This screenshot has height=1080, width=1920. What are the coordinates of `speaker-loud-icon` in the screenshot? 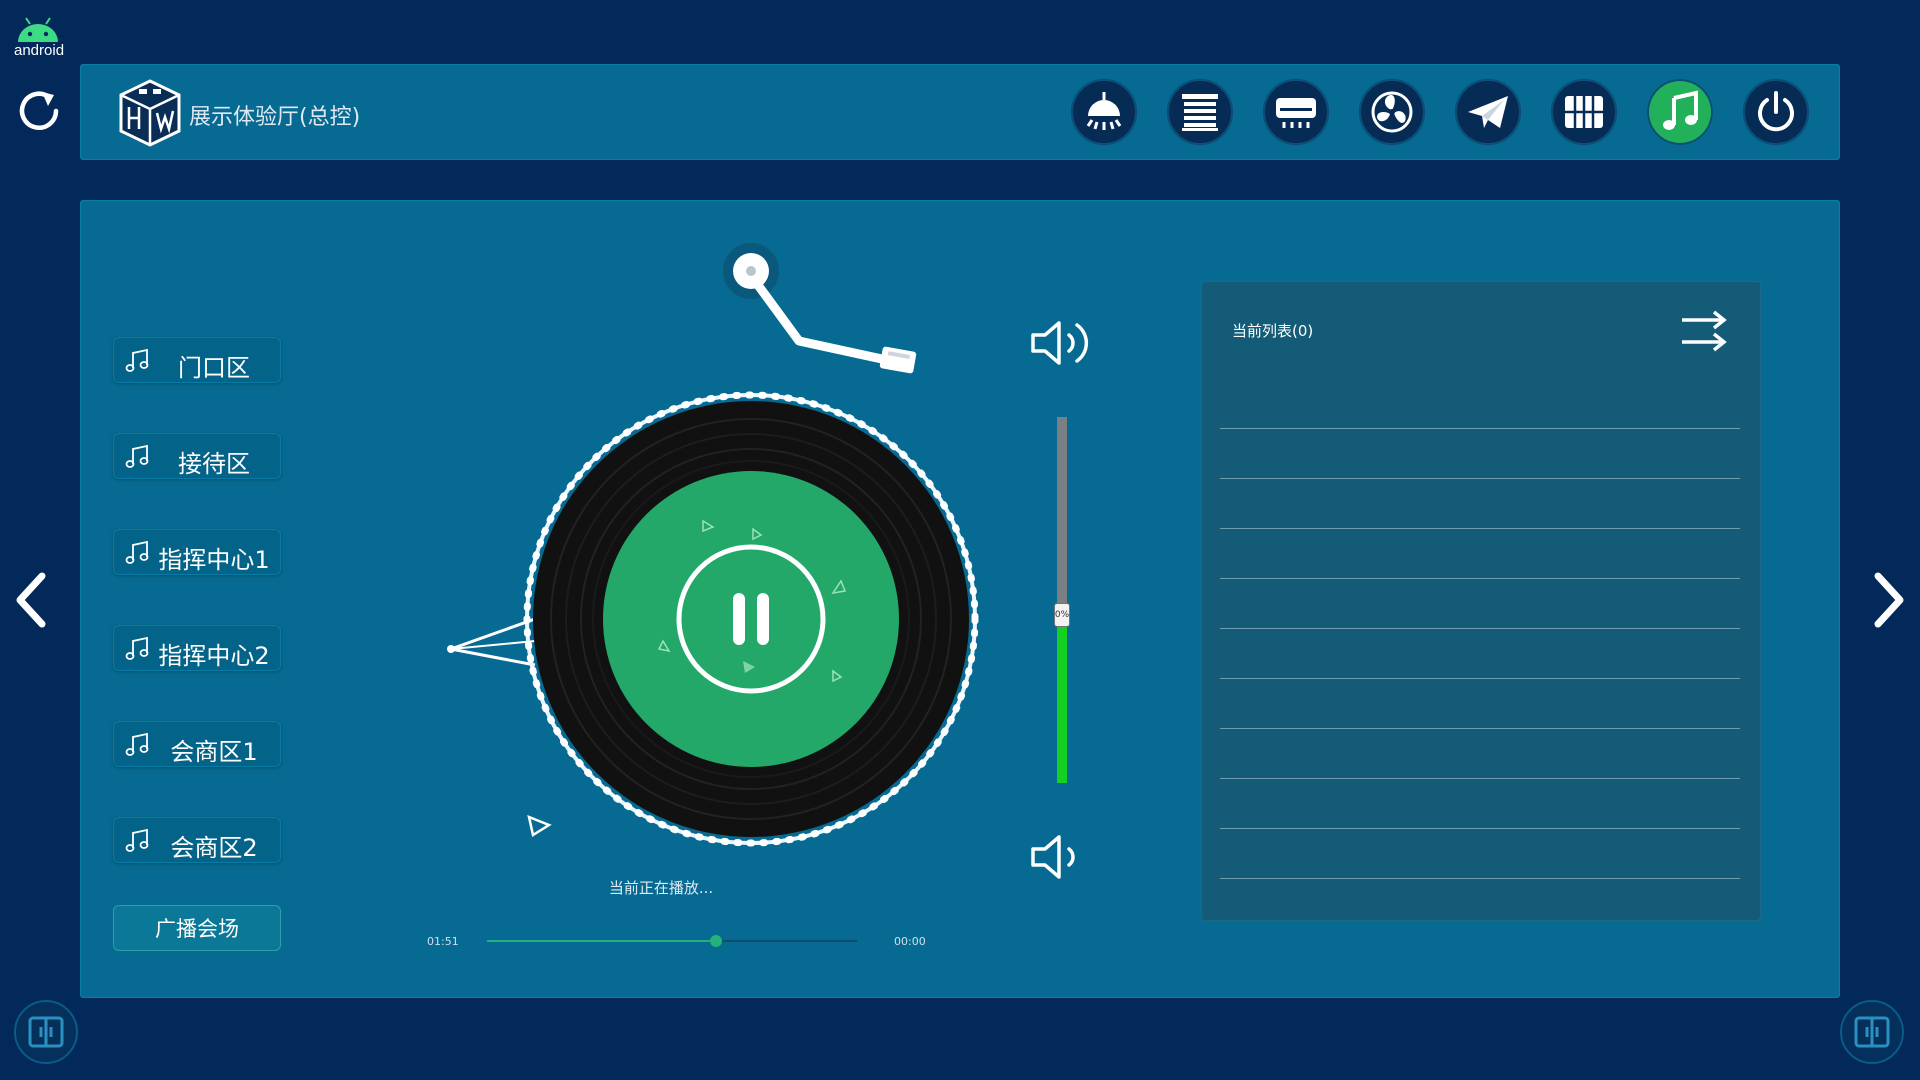 It's located at (1060, 343).